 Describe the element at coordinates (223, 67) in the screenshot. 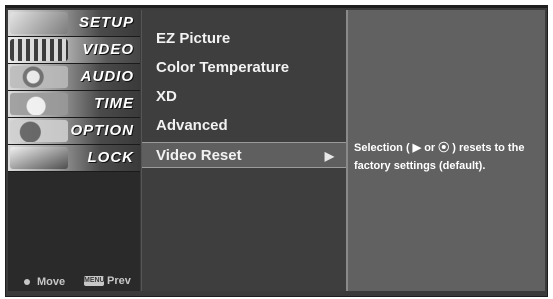

I see `submenu-item-label: Color Temperature` at that location.